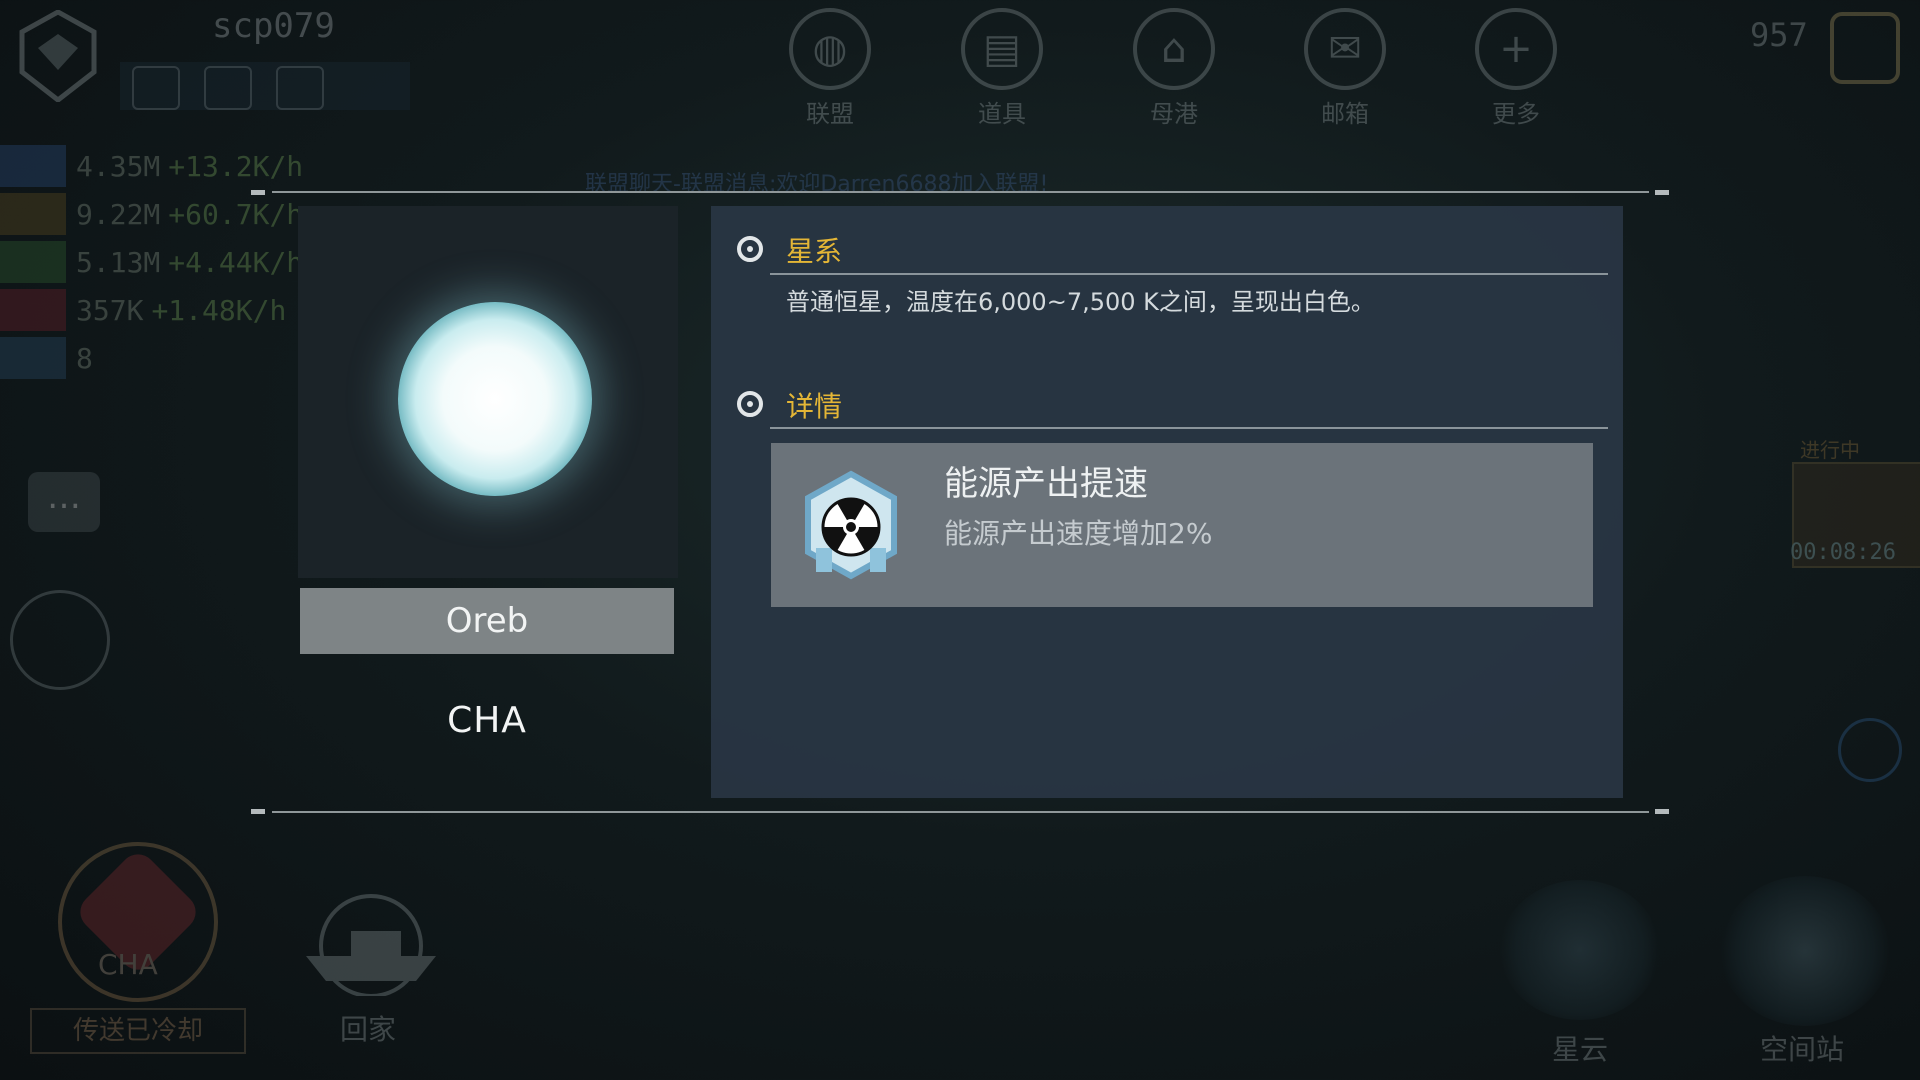 The height and width of the screenshot is (1080, 1920). I want to click on home-label: 回家, so click(368, 1029).